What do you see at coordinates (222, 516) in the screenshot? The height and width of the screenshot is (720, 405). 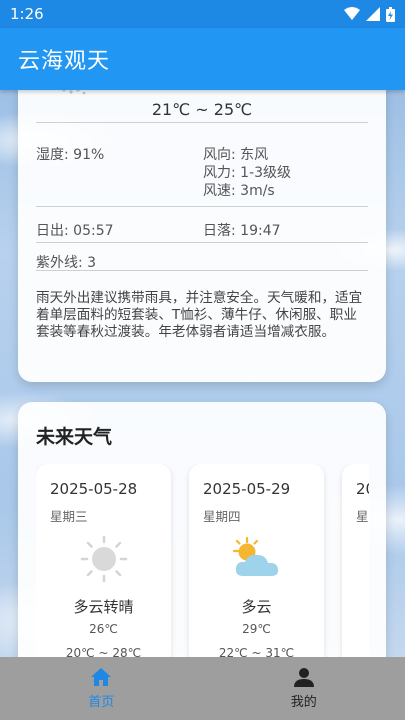 I see `forecast-weekday: 星期四` at bounding box center [222, 516].